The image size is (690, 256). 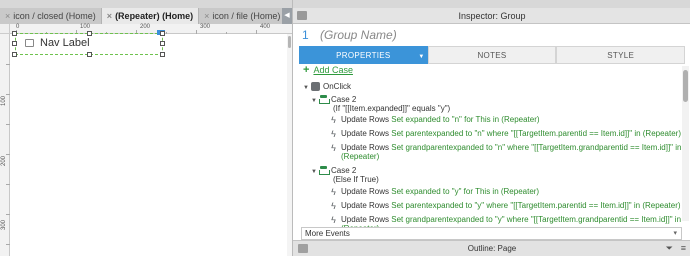 I want to click on editor-top-strip, so click(x=146, y=4).